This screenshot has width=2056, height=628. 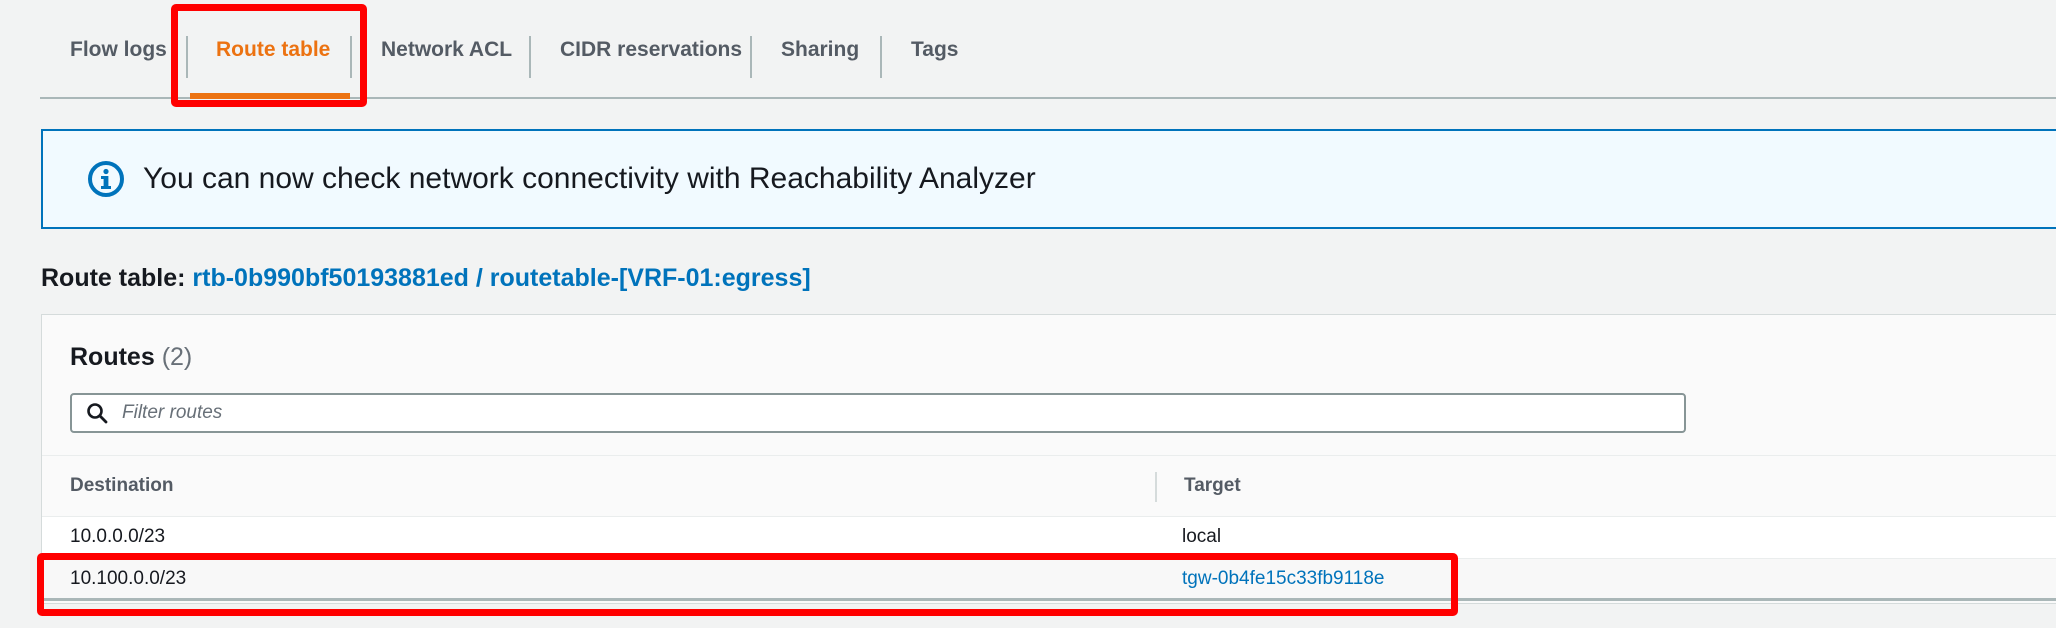 I want to click on filter-routes-input, so click(x=872, y=413).